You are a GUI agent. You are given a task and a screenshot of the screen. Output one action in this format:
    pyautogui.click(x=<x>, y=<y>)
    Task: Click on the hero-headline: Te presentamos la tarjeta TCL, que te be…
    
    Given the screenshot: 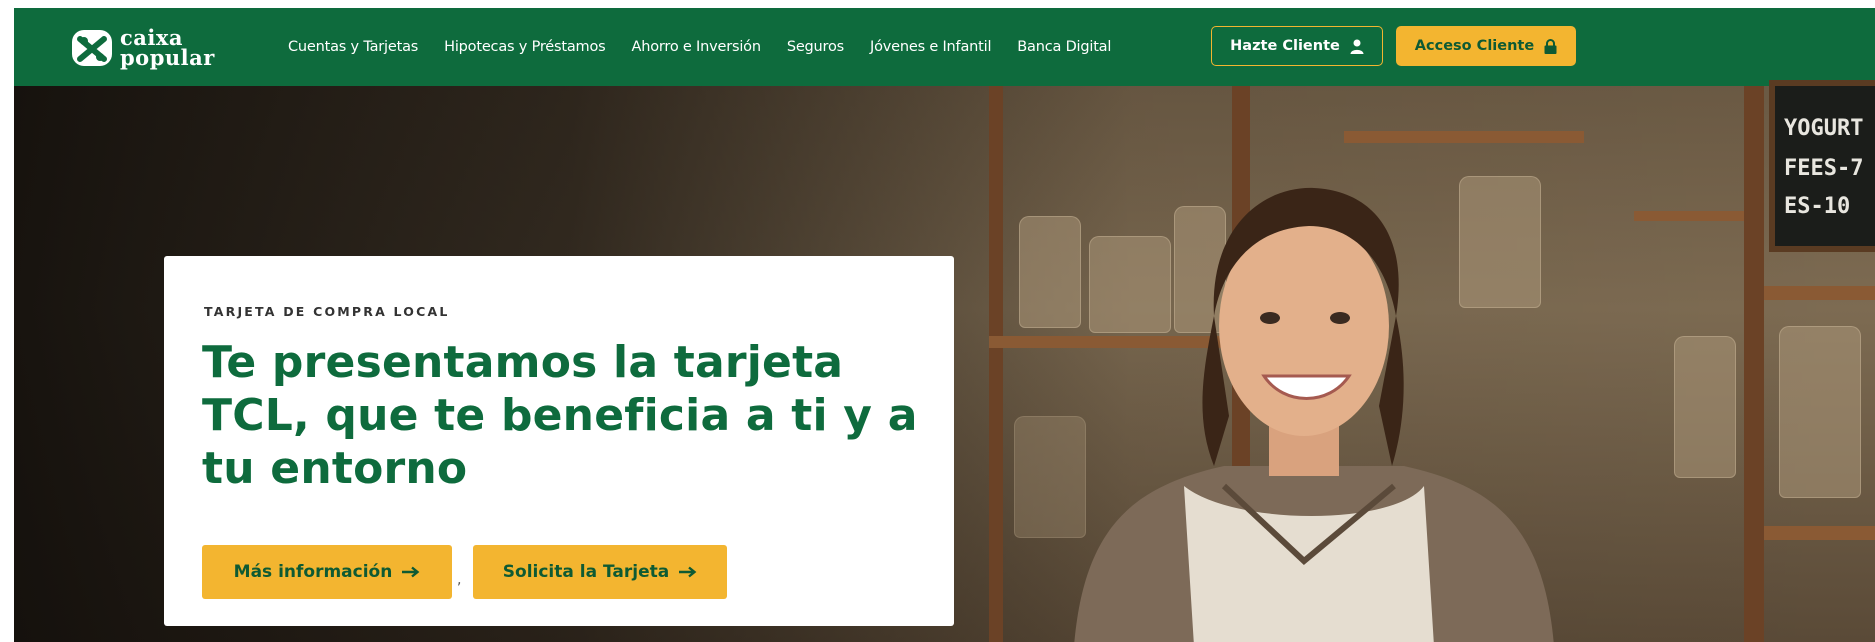 What is the action you would take?
    pyautogui.click(x=560, y=415)
    